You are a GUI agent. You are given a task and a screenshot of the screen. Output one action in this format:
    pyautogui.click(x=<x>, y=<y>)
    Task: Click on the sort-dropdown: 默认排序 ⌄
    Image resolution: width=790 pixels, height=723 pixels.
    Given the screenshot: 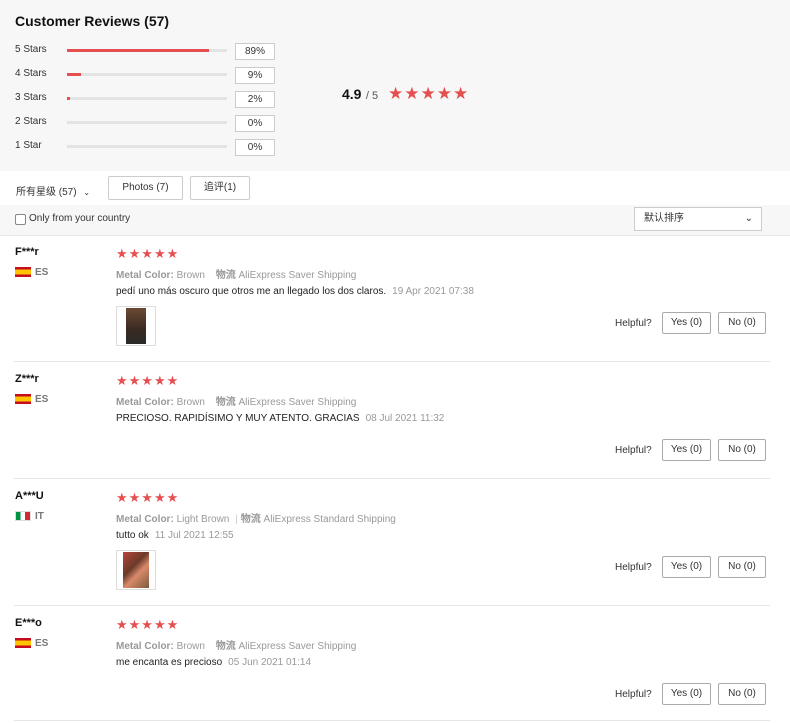 What is the action you would take?
    pyautogui.click(x=698, y=219)
    